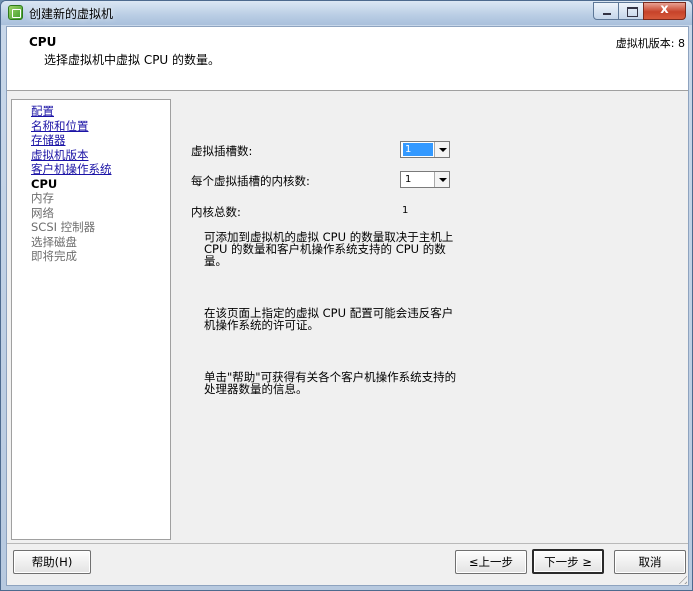  What do you see at coordinates (347, 59) in the screenshot?
I see `wizard-header: CPU 选择虚拟机中虚拟 CPU 的数量。 虚拟机版本: 8` at bounding box center [347, 59].